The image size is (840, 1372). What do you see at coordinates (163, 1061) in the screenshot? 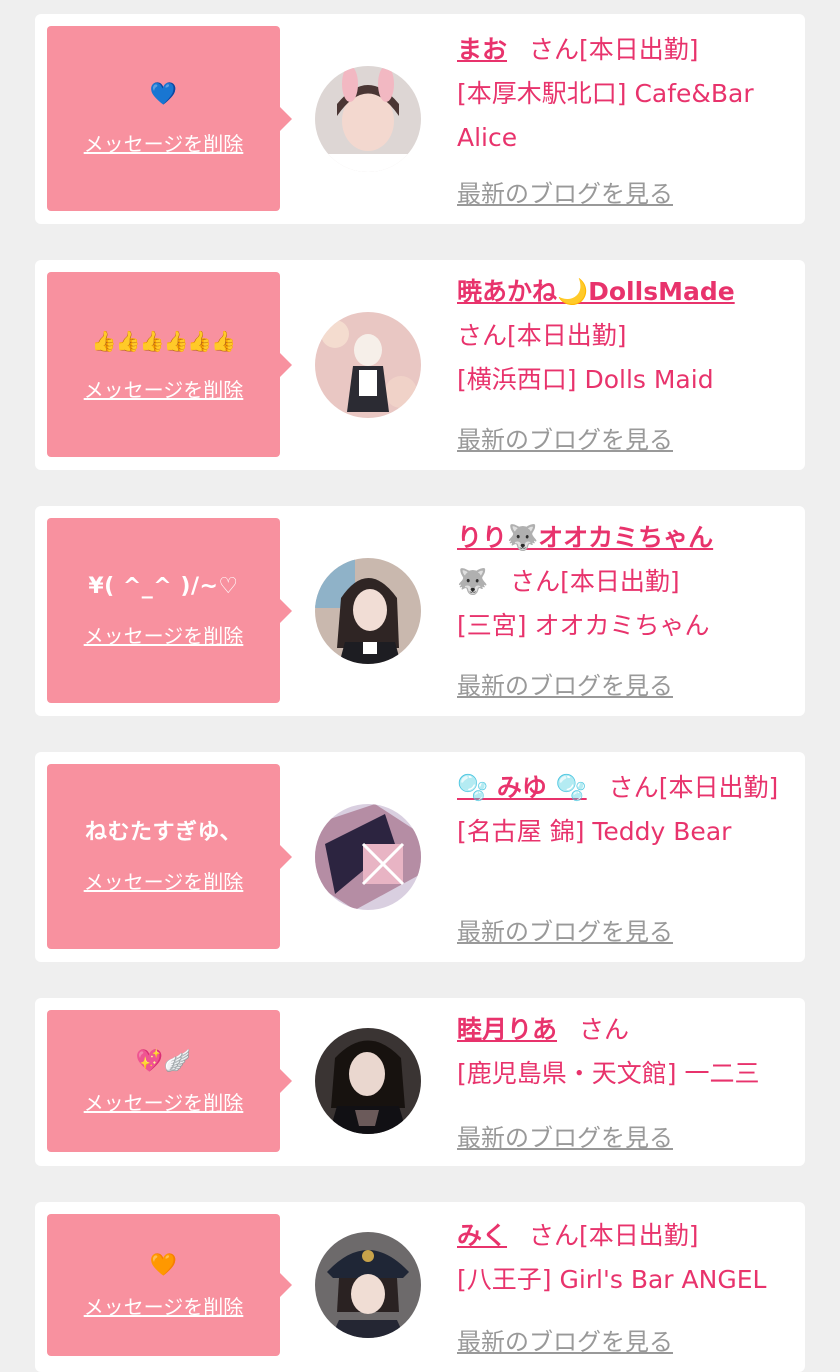
I see `message-text: 💖🪽` at bounding box center [163, 1061].